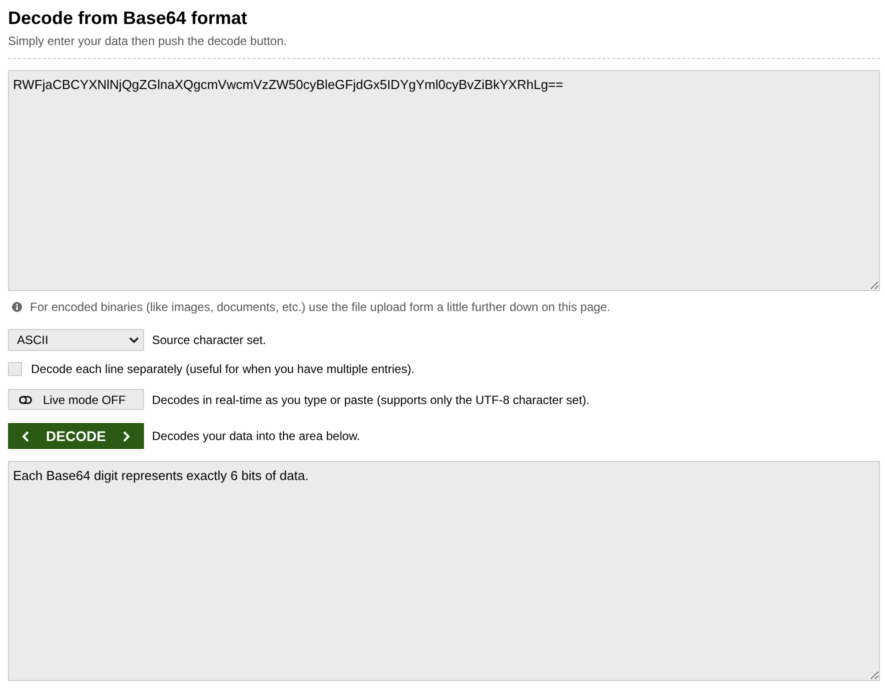 The width and height of the screenshot is (885, 689). What do you see at coordinates (17, 307) in the screenshot?
I see `info-icon` at bounding box center [17, 307].